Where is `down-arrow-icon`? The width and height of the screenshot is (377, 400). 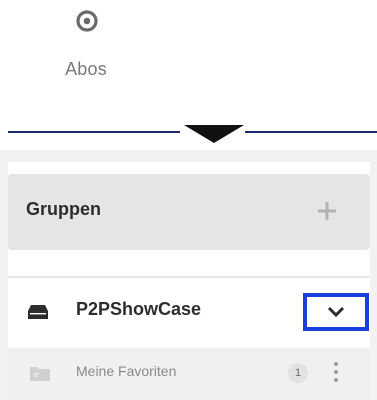 down-arrow-icon is located at coordinates (214, 134).